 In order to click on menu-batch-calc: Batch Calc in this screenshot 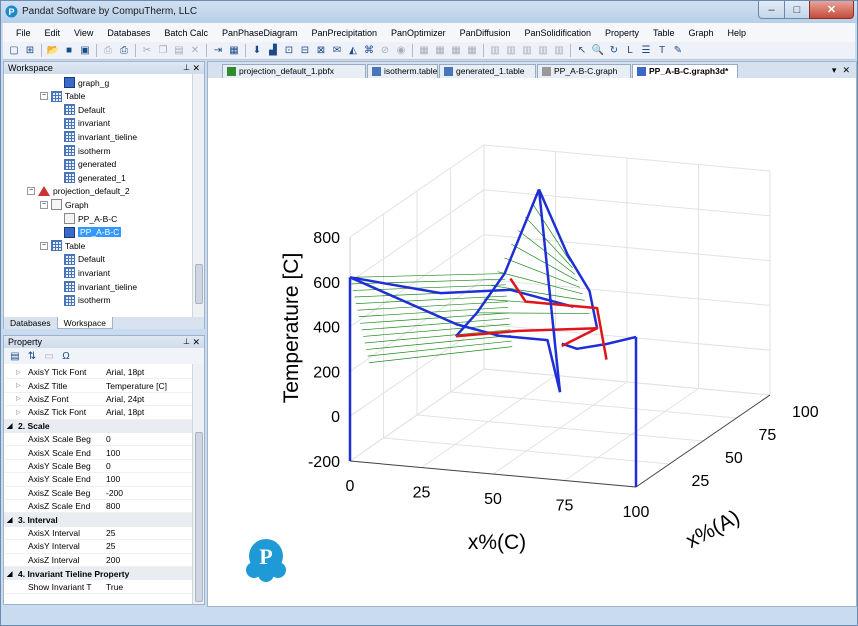, I will do `click(186, 33)`.